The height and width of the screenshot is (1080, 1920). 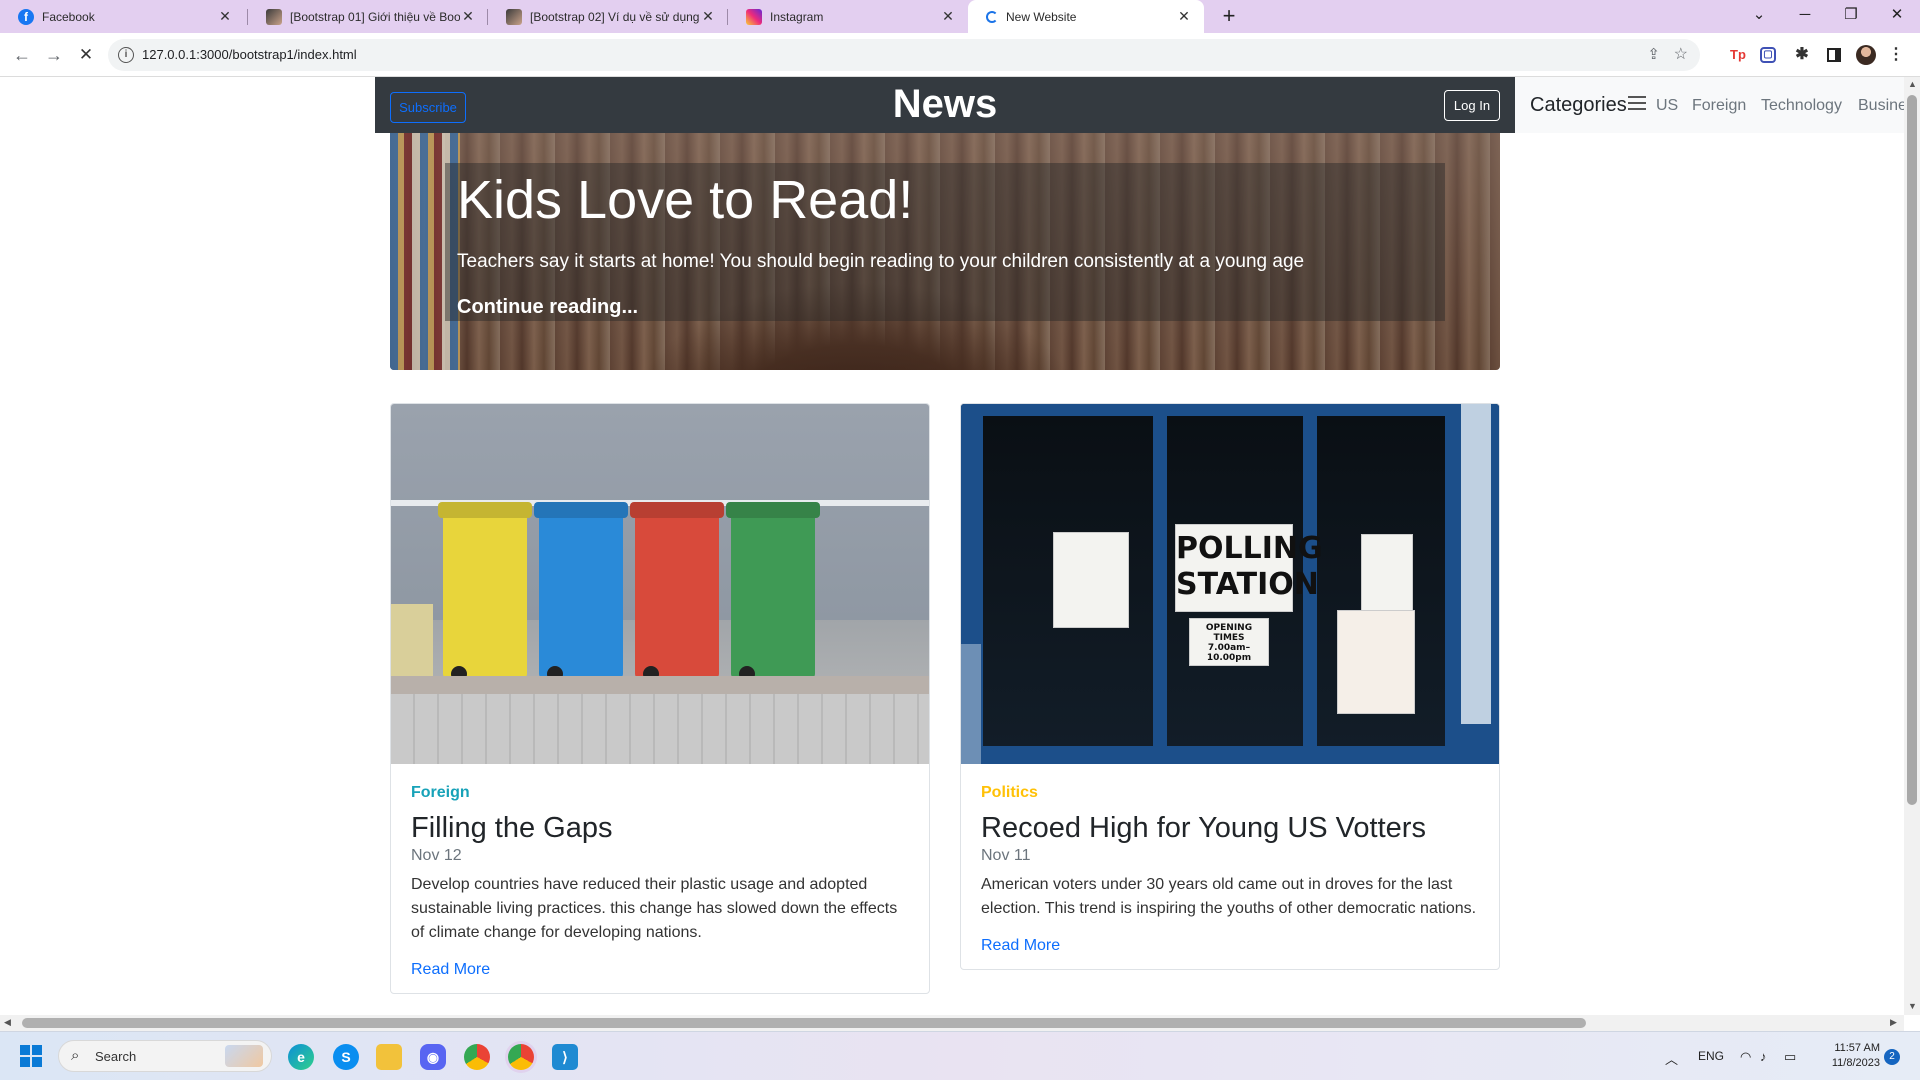 What do you see at coordinates (1834, 55) in the screenshot?
I see `side-panel-icon` at bounding box center [1834, 55].